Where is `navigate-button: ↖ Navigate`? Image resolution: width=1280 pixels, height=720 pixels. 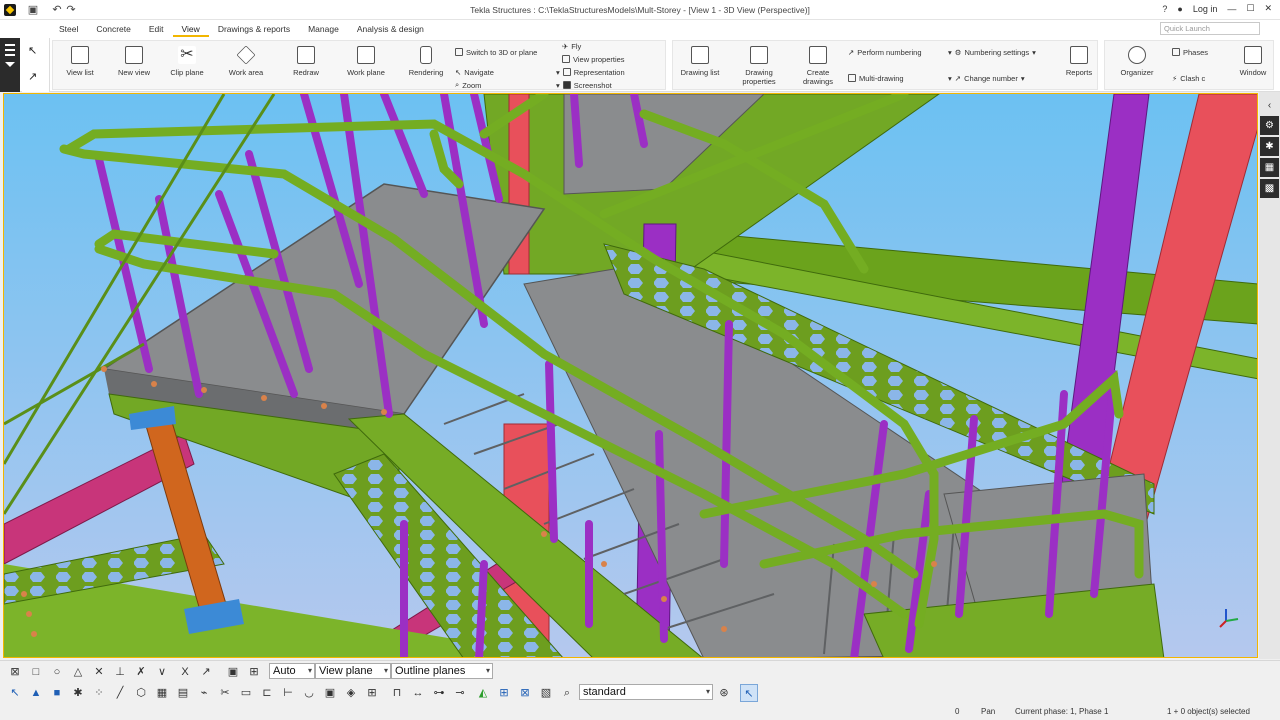
navigate-button: ↖ Navigate is located at coordinates (474, 72).